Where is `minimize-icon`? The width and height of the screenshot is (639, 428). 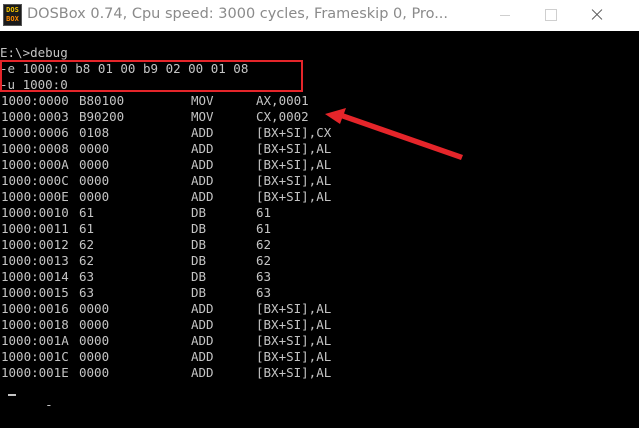
minimize-icon is located at coordinates (505, 15).